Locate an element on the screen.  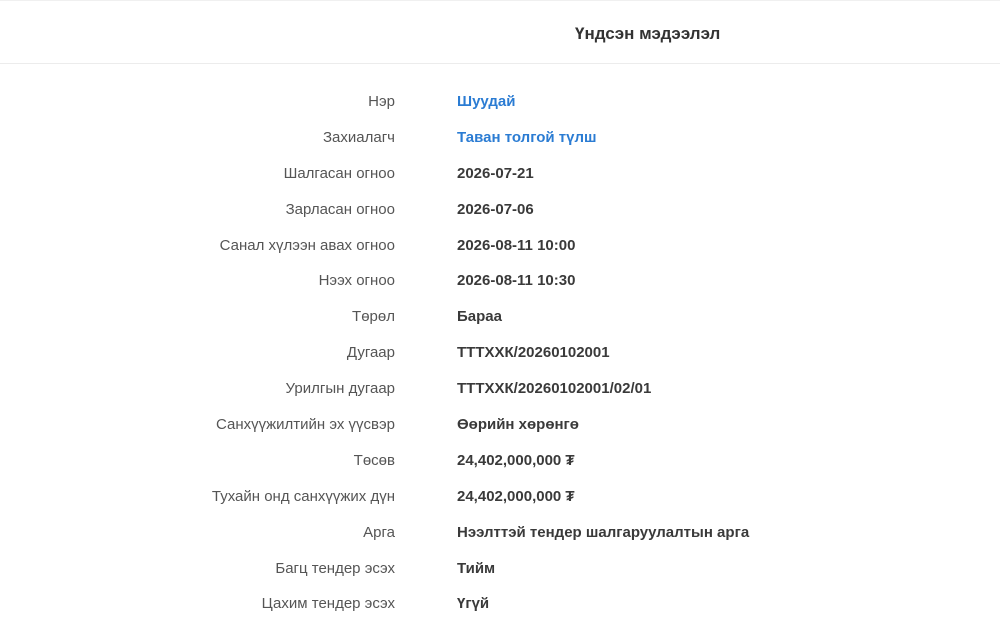
detail-label: Төсөв is located at coordinates (374, 460).